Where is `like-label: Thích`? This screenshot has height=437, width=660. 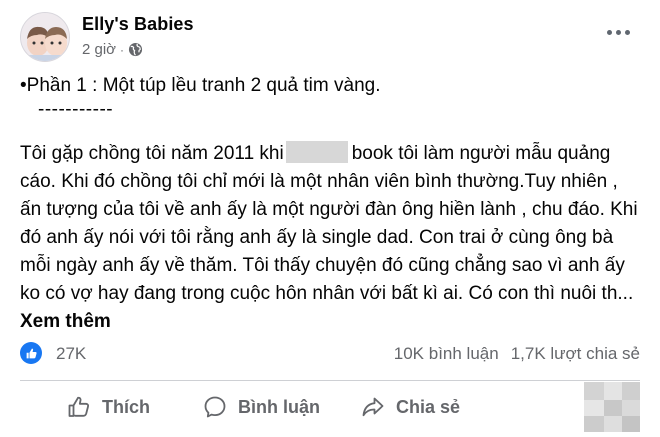 like-label: Thích is located at coordinates (126, 406).